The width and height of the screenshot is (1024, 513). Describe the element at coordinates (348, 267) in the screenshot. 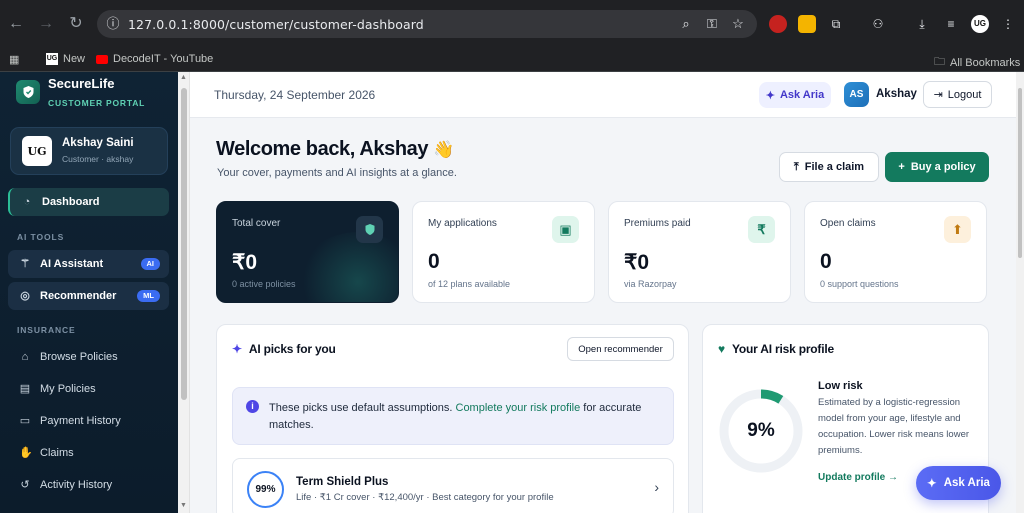

I see `card-glow` at that location.